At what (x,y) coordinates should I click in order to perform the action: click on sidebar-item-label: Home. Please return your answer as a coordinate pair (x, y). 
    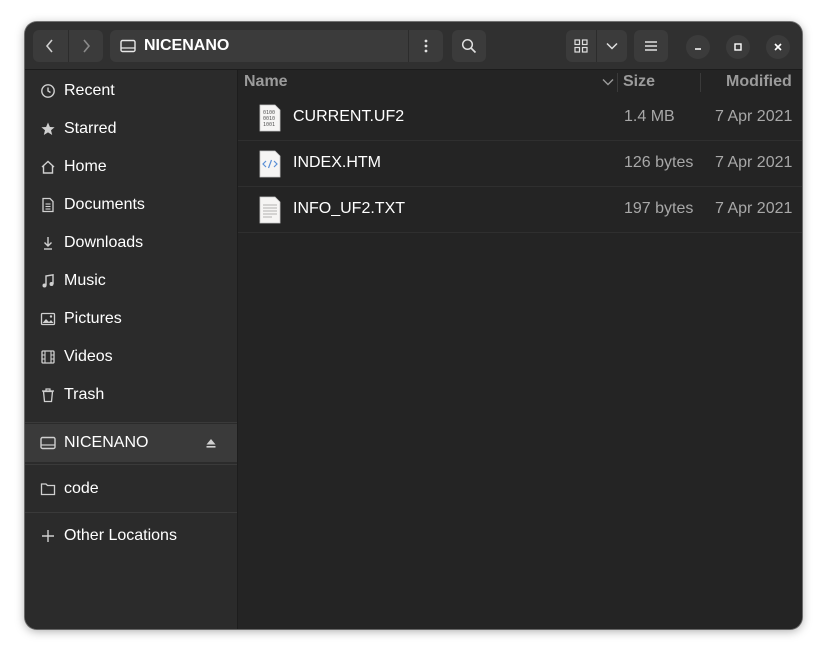
    Looking at the image, I should click on (85, 166).